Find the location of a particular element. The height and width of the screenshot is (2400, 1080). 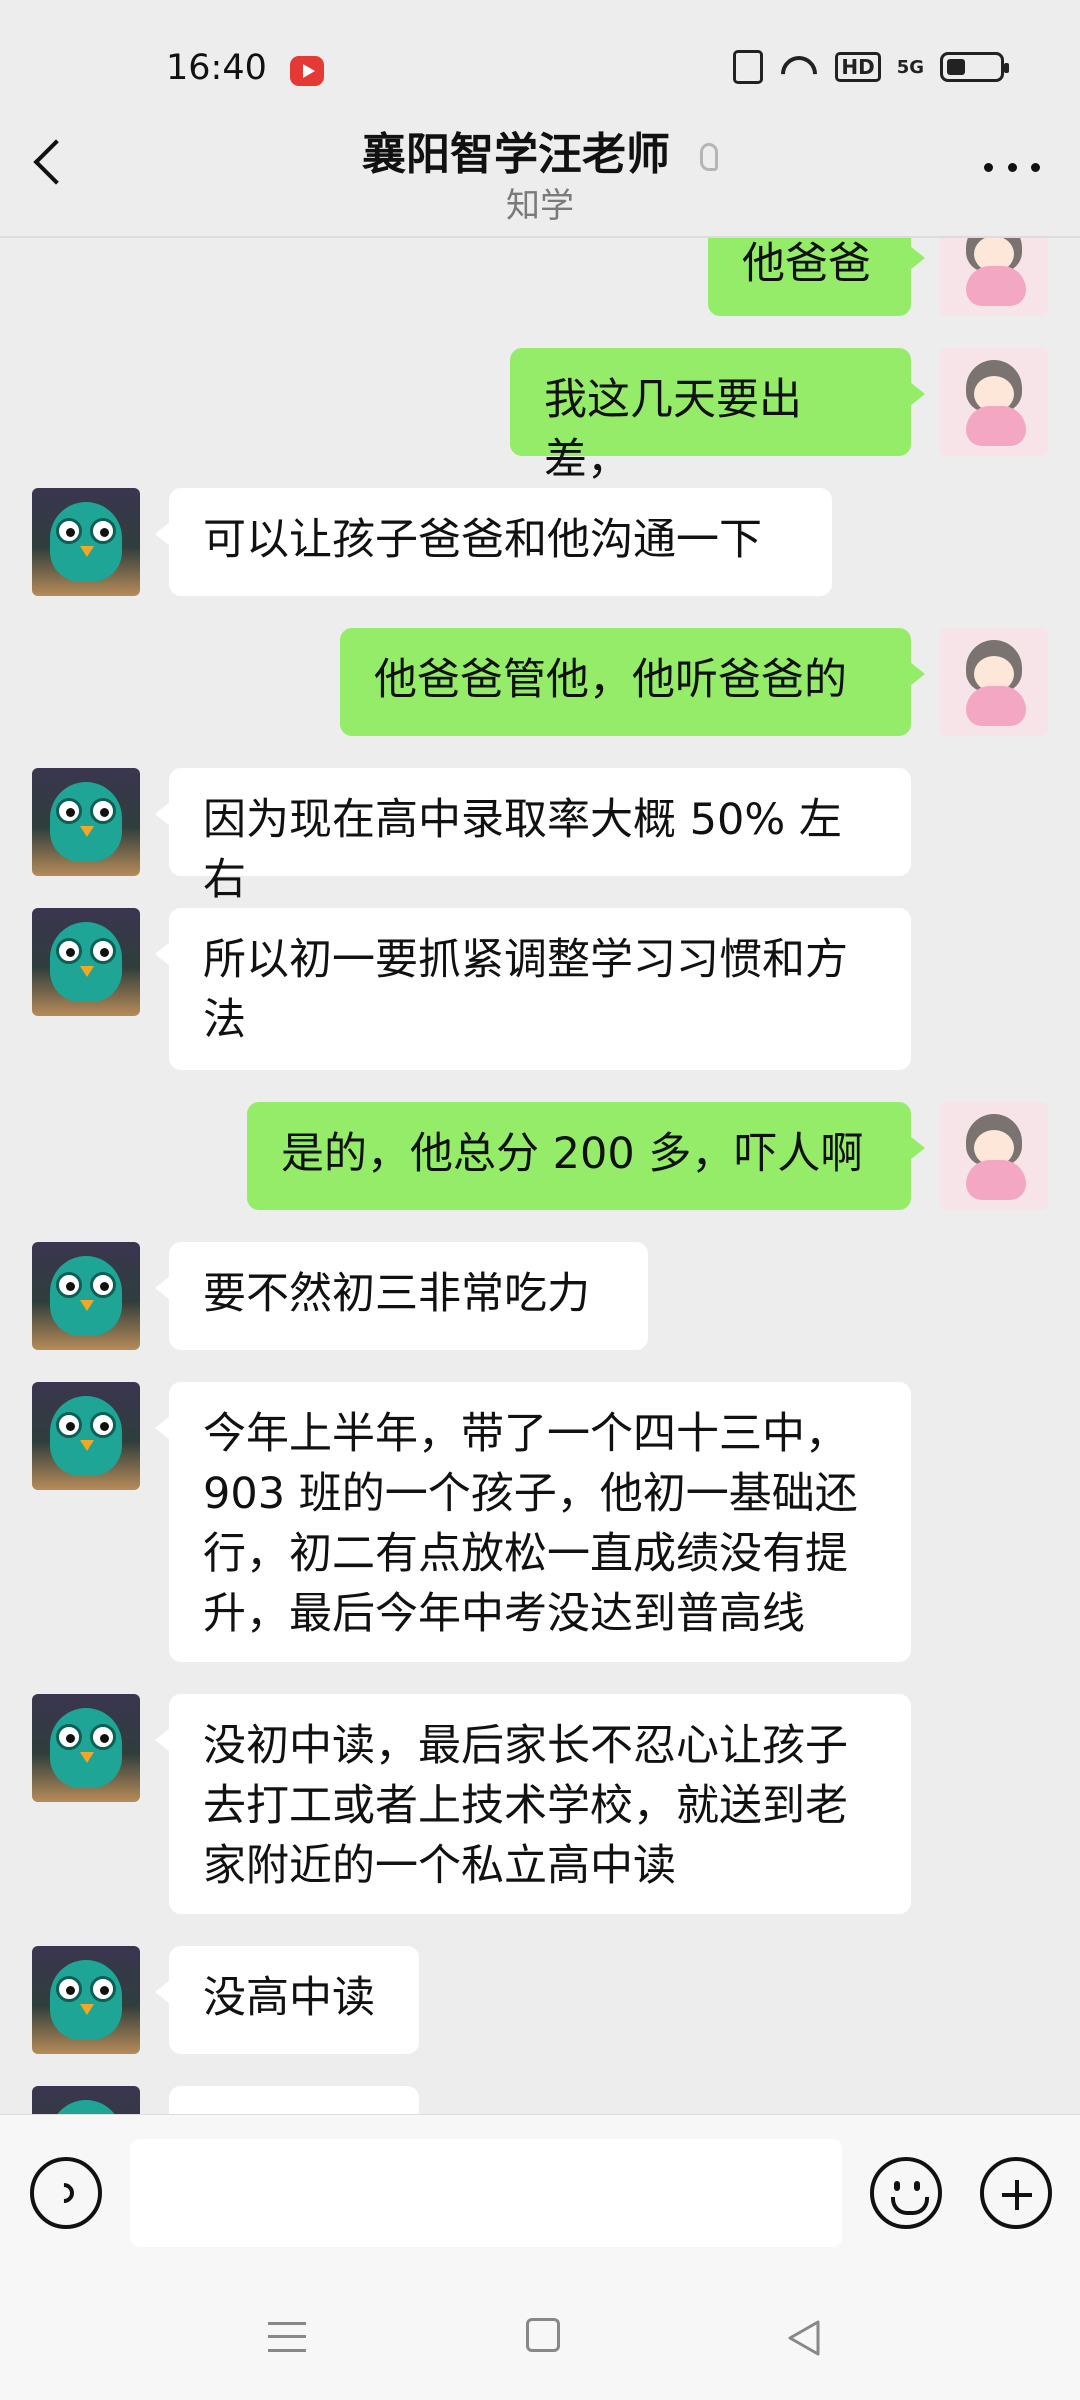

message-bubble: 我这几天要出差， is located at coordinates (717, 416).